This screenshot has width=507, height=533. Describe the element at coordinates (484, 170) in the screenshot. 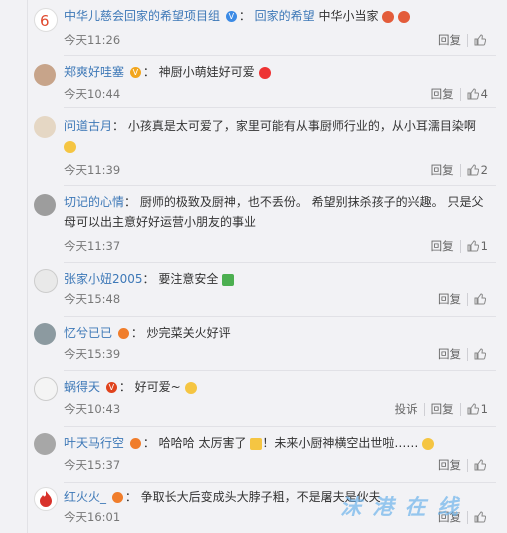

I see `like-count: 2` at that location.